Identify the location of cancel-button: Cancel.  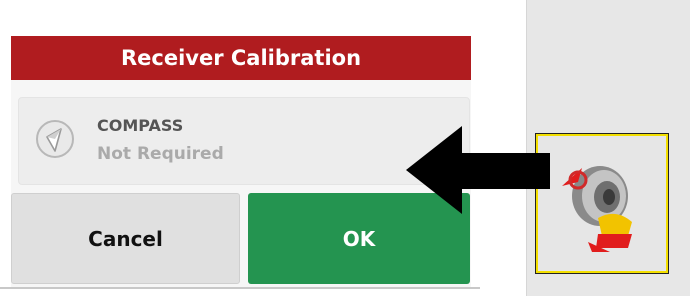
(125, 238).